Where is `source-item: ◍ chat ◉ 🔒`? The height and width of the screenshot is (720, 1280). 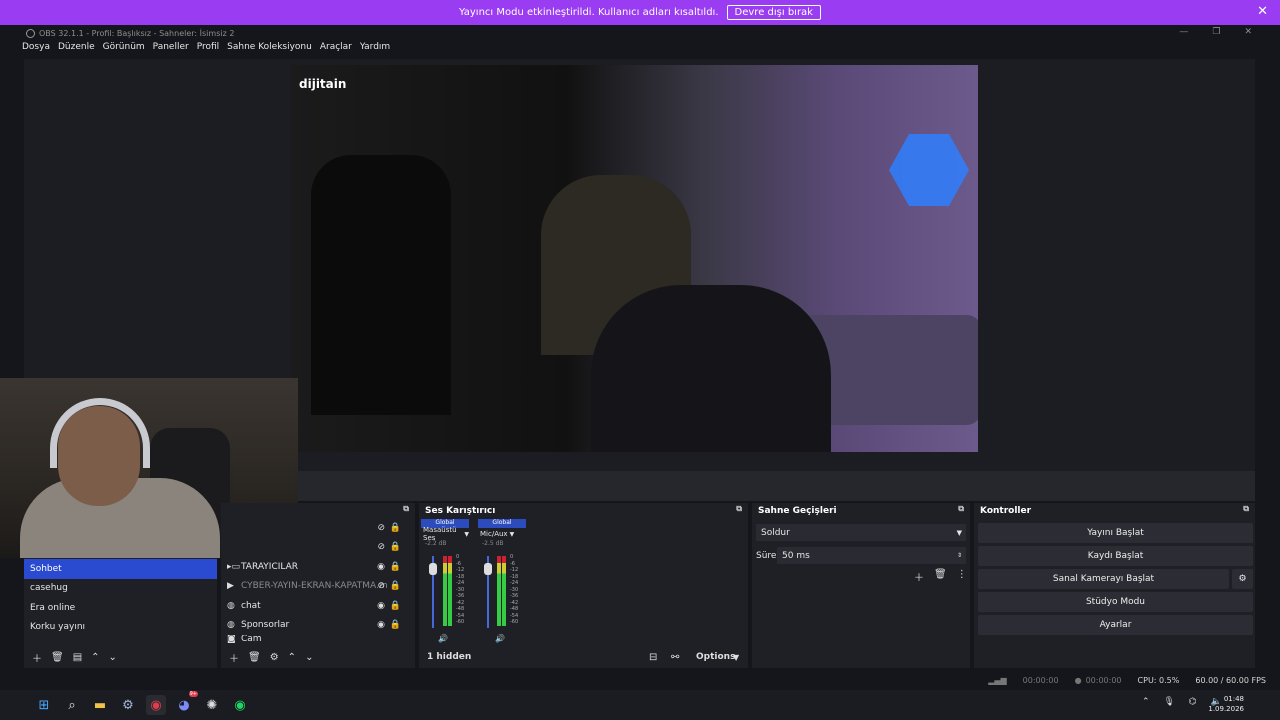 source-item: ◍ chat ◉ 🔒 is located at coordinates (318, 606).